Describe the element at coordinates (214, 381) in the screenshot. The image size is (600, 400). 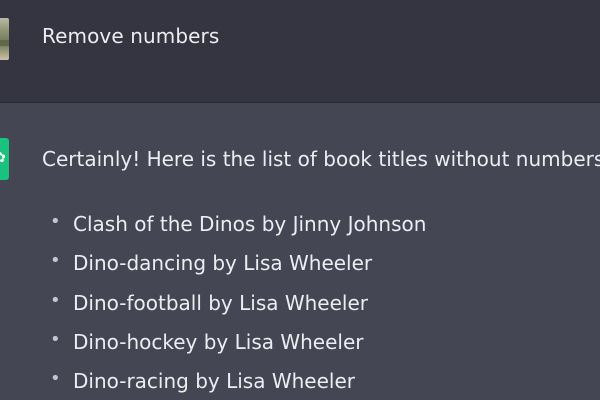
I see `book-title: Dino-racing by Lisa Wheeler` at that location.